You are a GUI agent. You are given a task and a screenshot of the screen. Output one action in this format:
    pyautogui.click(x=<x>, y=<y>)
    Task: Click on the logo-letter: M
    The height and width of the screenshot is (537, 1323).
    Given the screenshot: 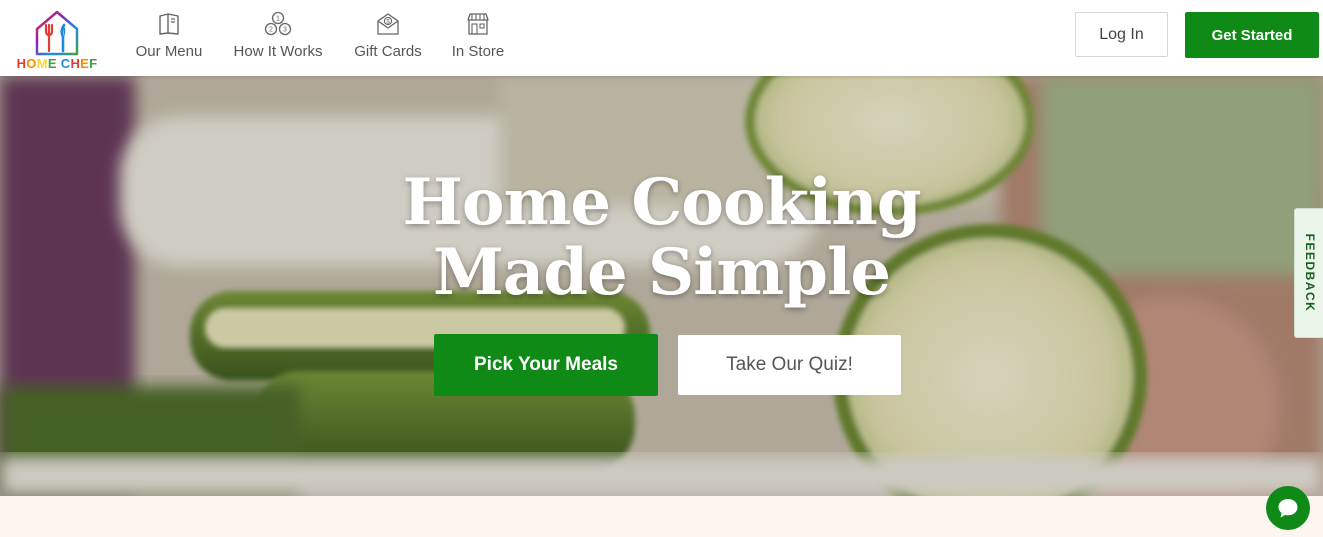 What is the action you would take?
    pyautogui.click(x=42, y=63)
    